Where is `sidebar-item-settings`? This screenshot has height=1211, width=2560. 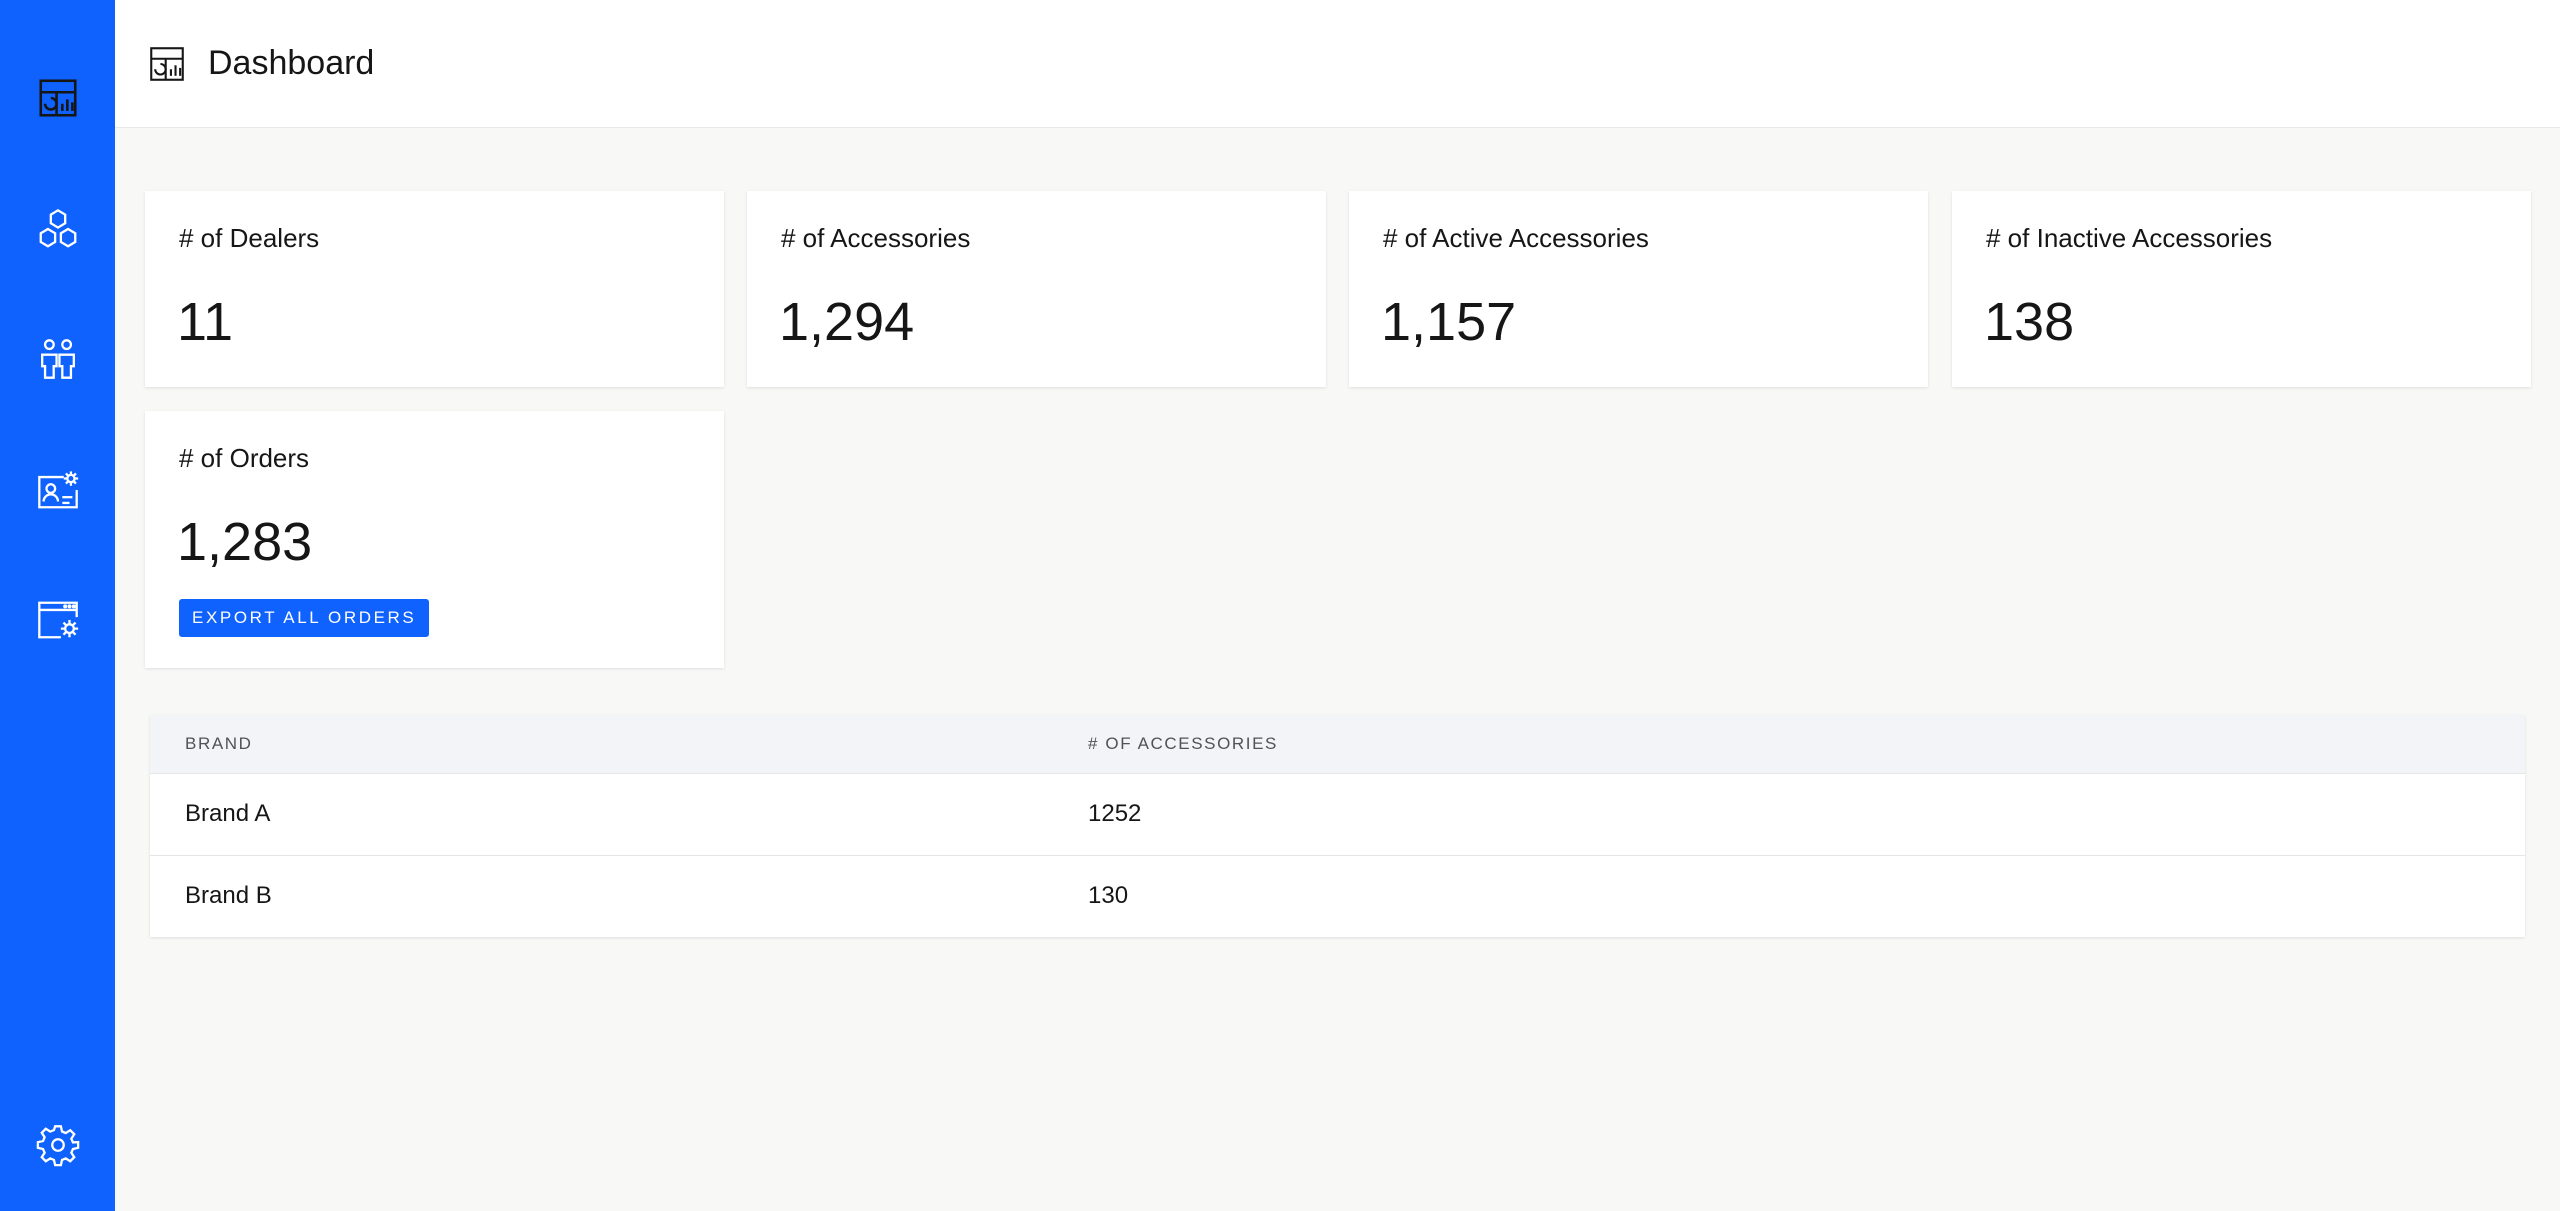 sidebar-item-settings is located at coordinates (57, 1145).